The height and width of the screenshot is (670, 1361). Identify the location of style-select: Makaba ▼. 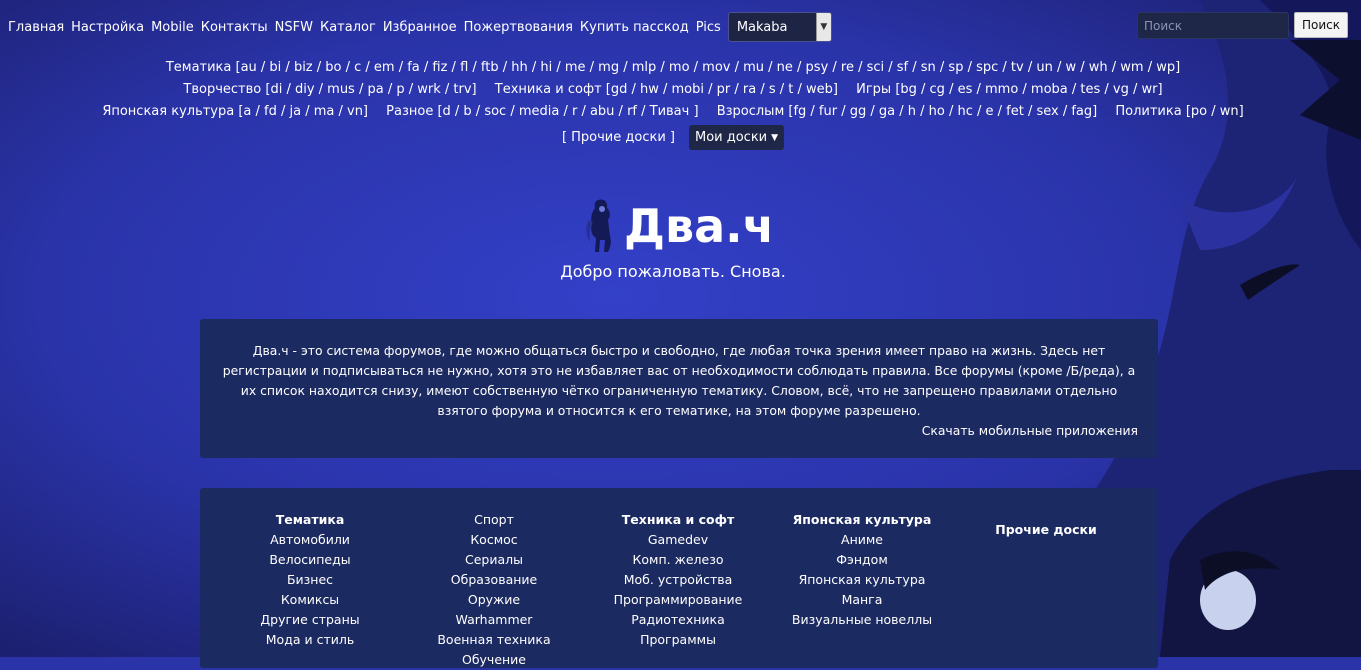
(779, 27).